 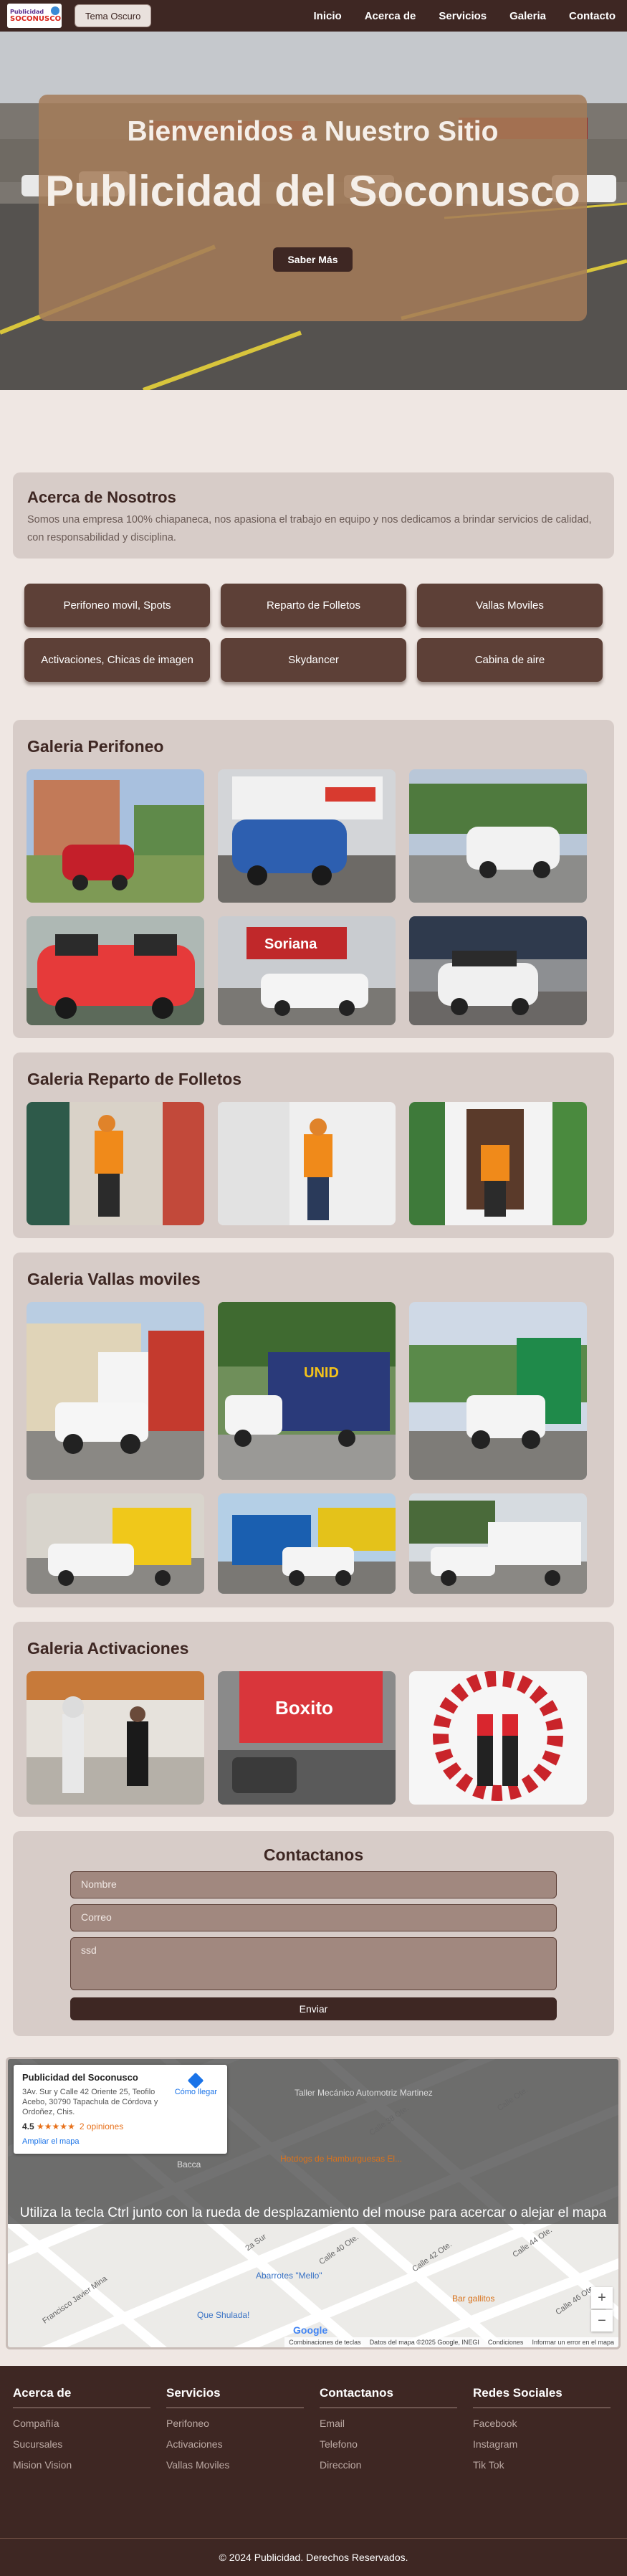 I want to click on site-logo: Publicidad SOCONUSCO, so click(x=34, y=16).